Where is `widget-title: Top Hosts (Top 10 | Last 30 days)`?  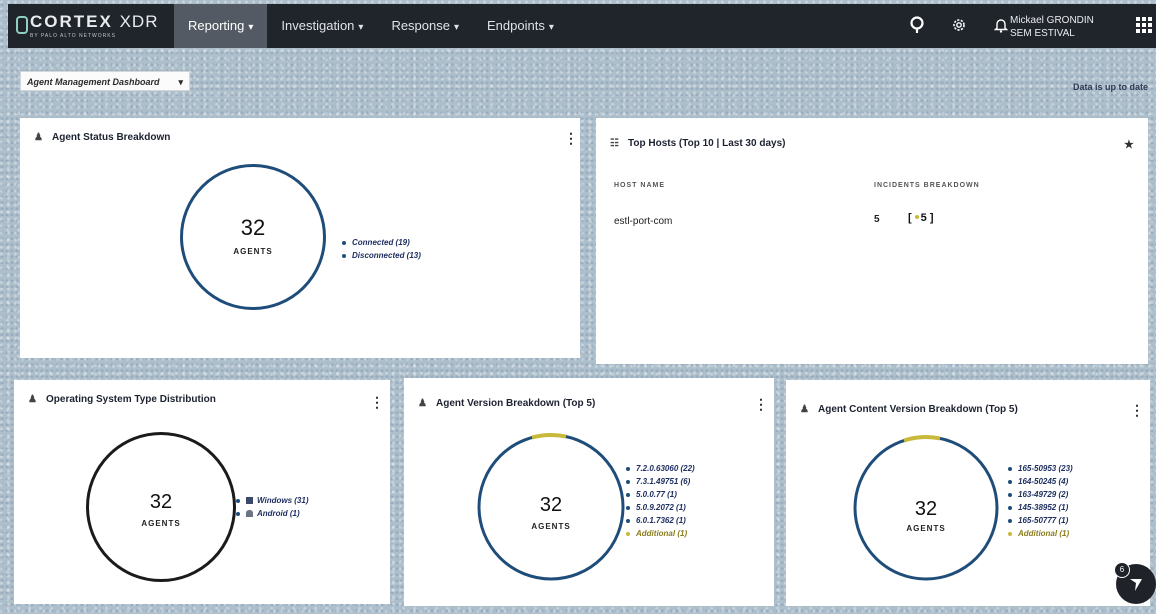 widget-title: Top Hosts (Top 10 | Last 30 days) is located at coordinates (707, 143).